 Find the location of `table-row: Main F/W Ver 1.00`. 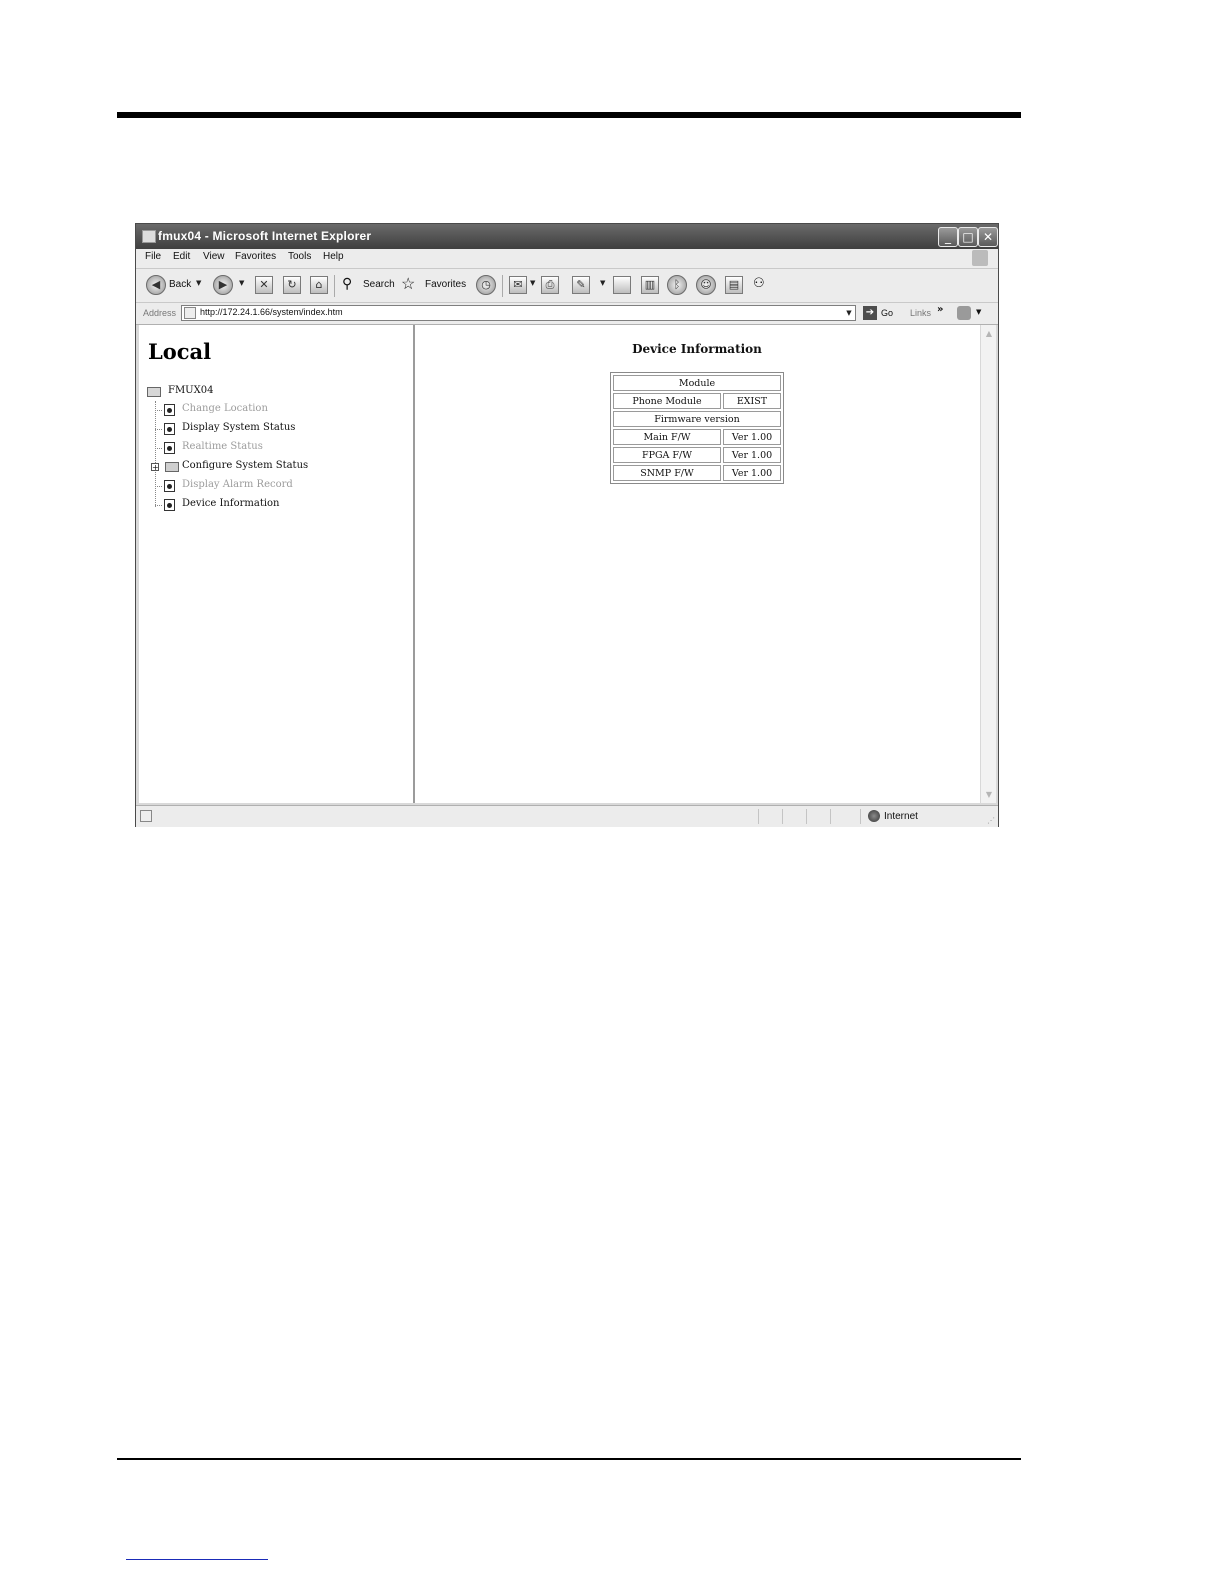

table-row: Main F/W Ver 1.00 is located at coordinates (697, 437).